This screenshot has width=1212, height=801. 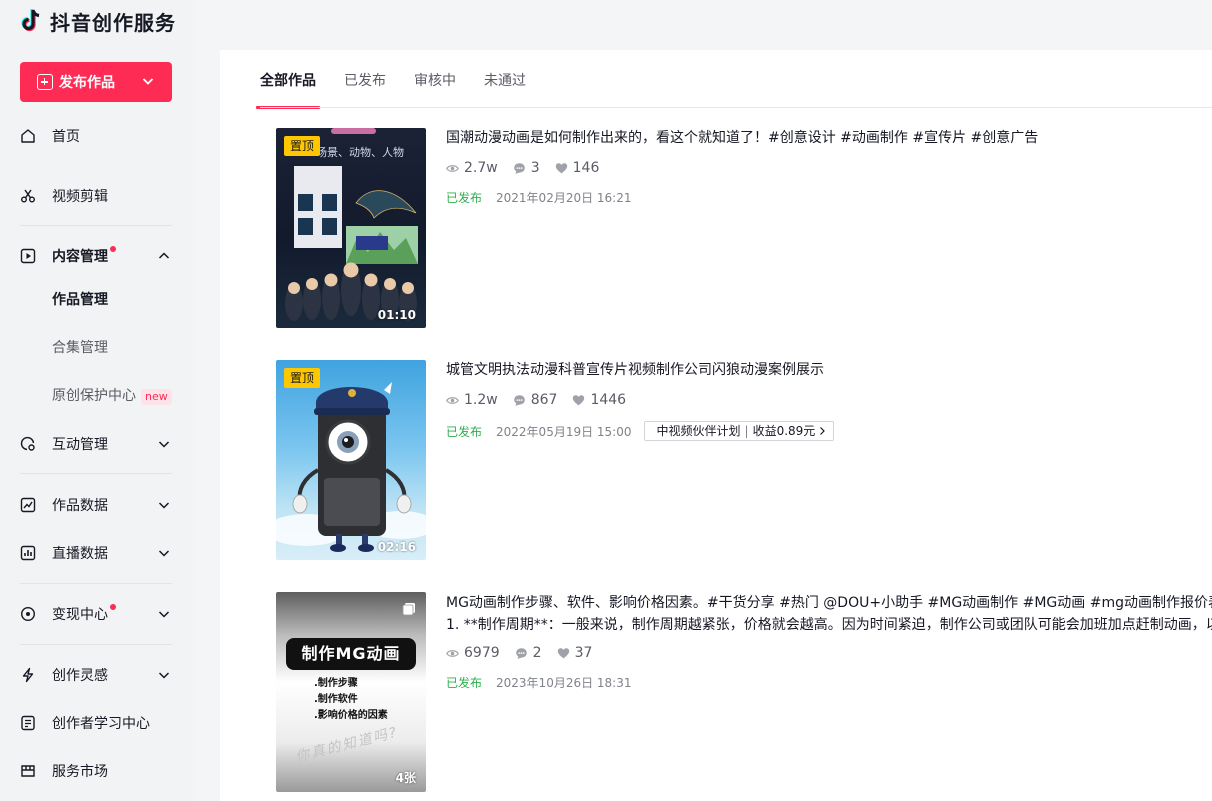 What do you see at coordinates (96, 771) in the screenshot?
I see `sidebar-item-service-market: 服务市场` at bounding box center [96, 771].